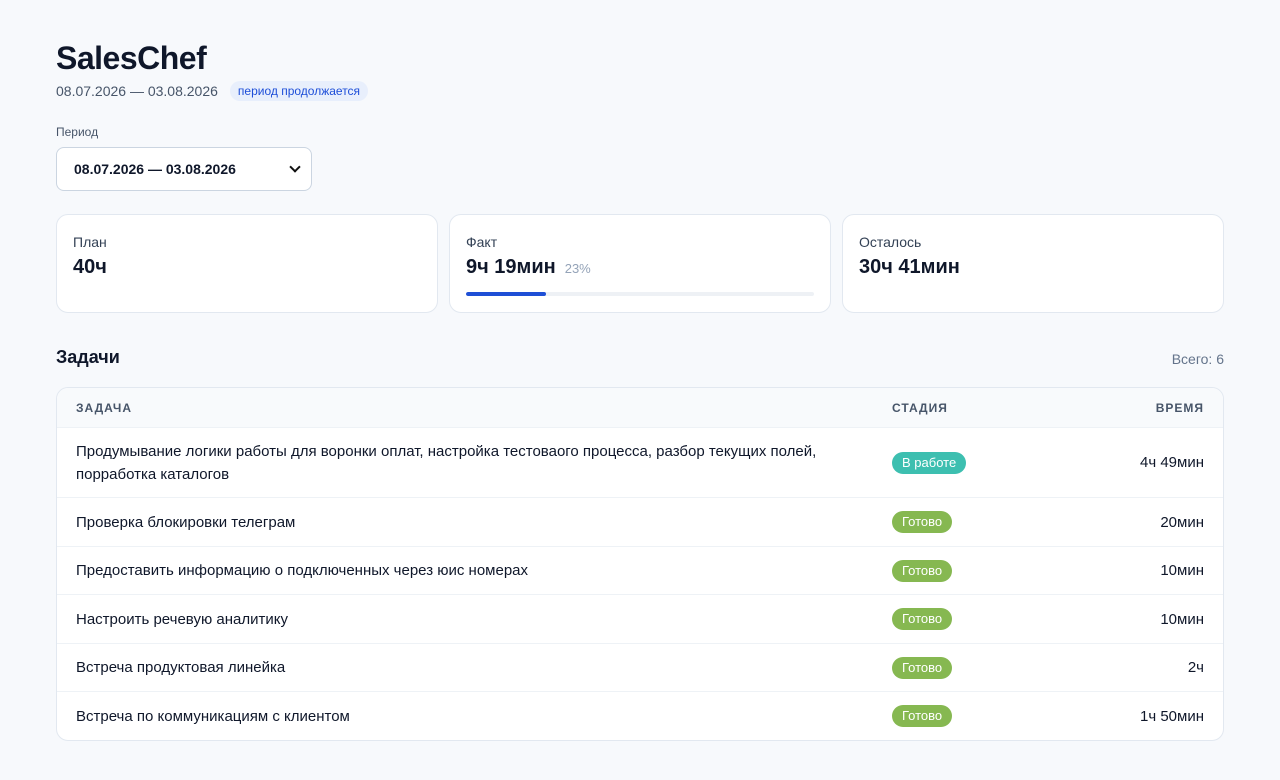 The height and width of the screenshot is (780, 1280). Describe the element at coordinates (1148, 408) in the screenshot. I see `column-header-time: ВРЕМЯ` at that location.